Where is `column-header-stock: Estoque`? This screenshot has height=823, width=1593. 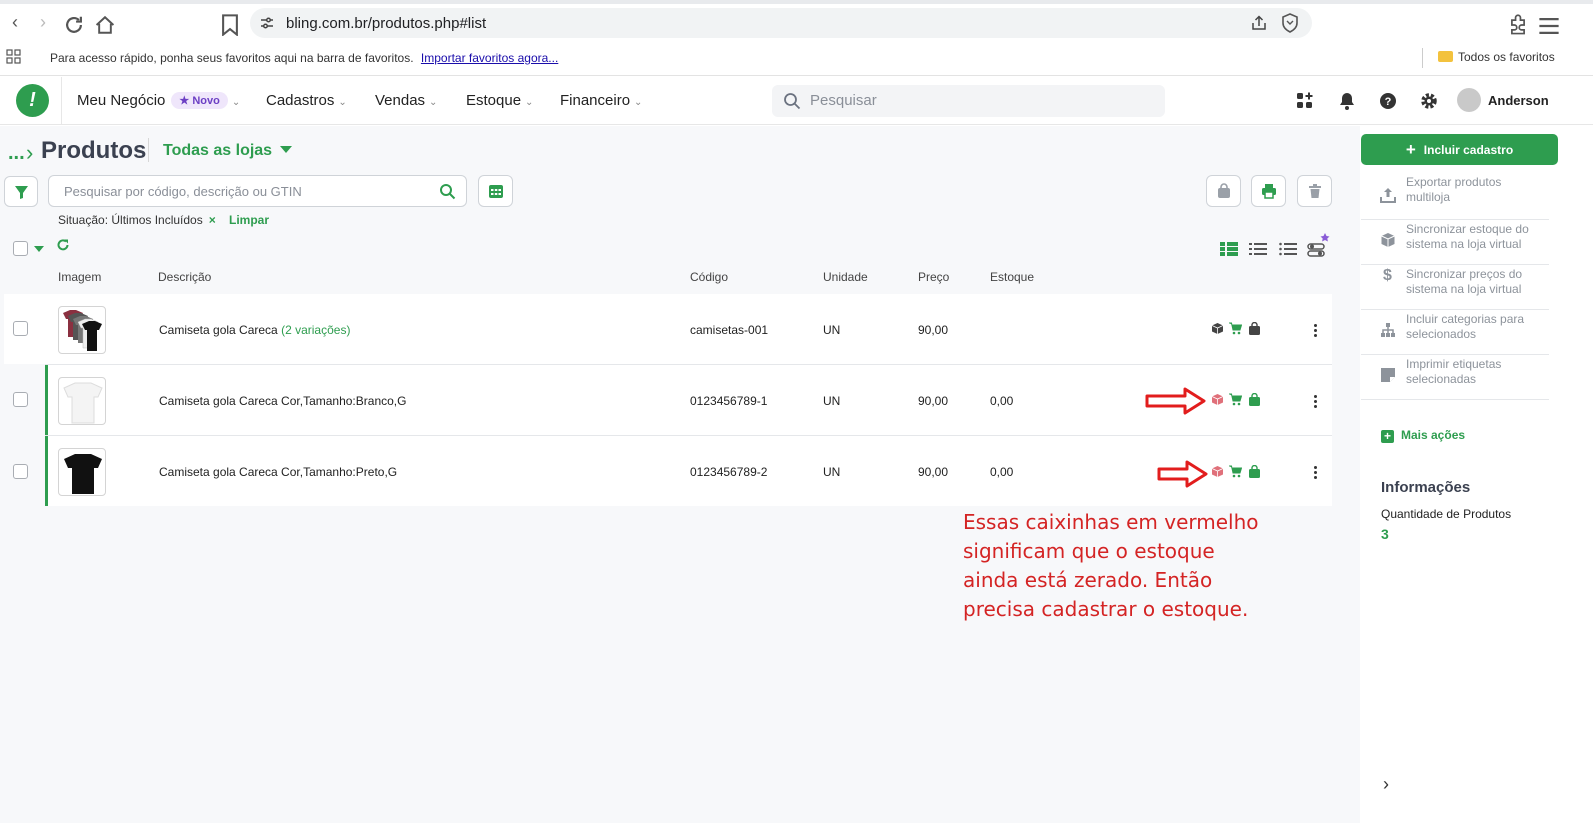 column-header-stock: Estoque is located at coordinates (1012, 277).